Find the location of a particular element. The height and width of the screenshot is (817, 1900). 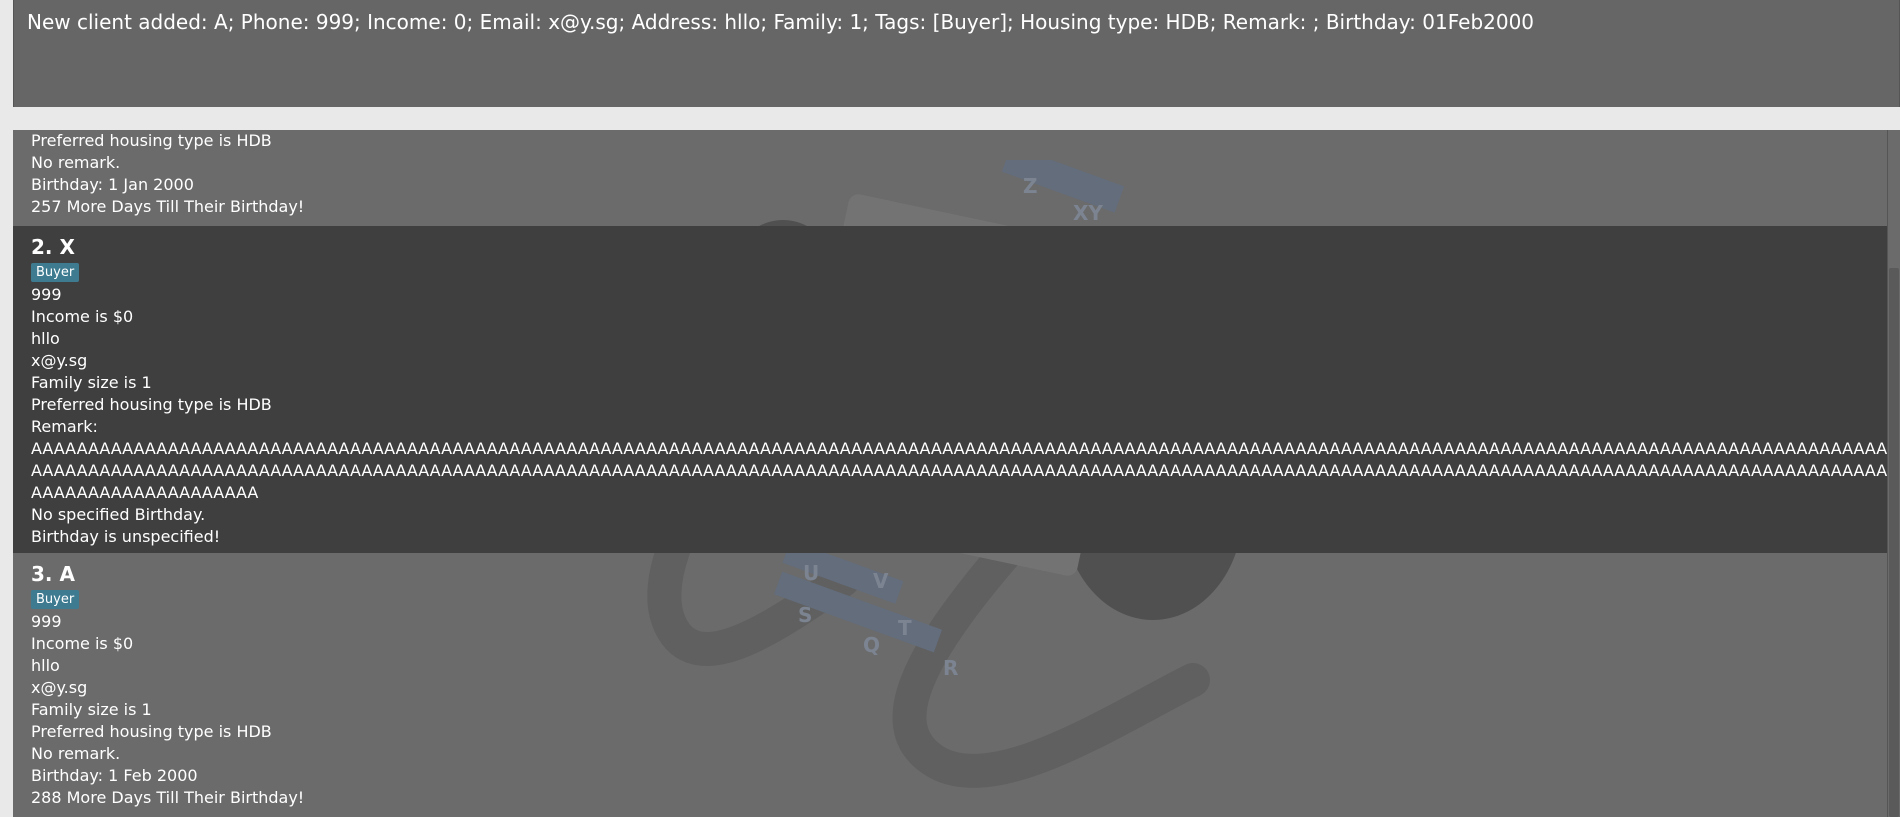

scrollbar-thumb is located at coordinates (1894, 542).